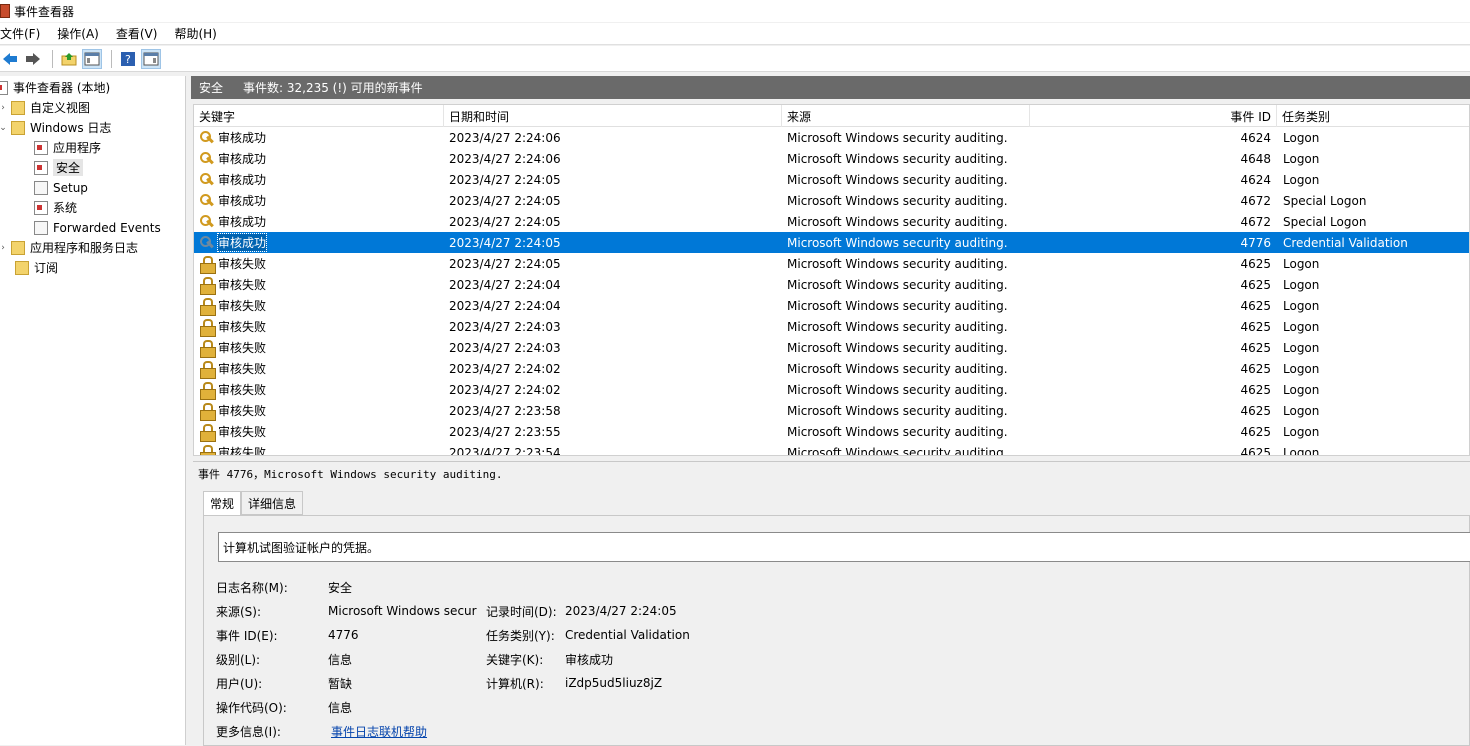 The height and width of the screenshot is (746, 1470). What do you see at coordinates (207, 138) in the screenshot?
I see `key-icon` at bounding box center [207, 138].